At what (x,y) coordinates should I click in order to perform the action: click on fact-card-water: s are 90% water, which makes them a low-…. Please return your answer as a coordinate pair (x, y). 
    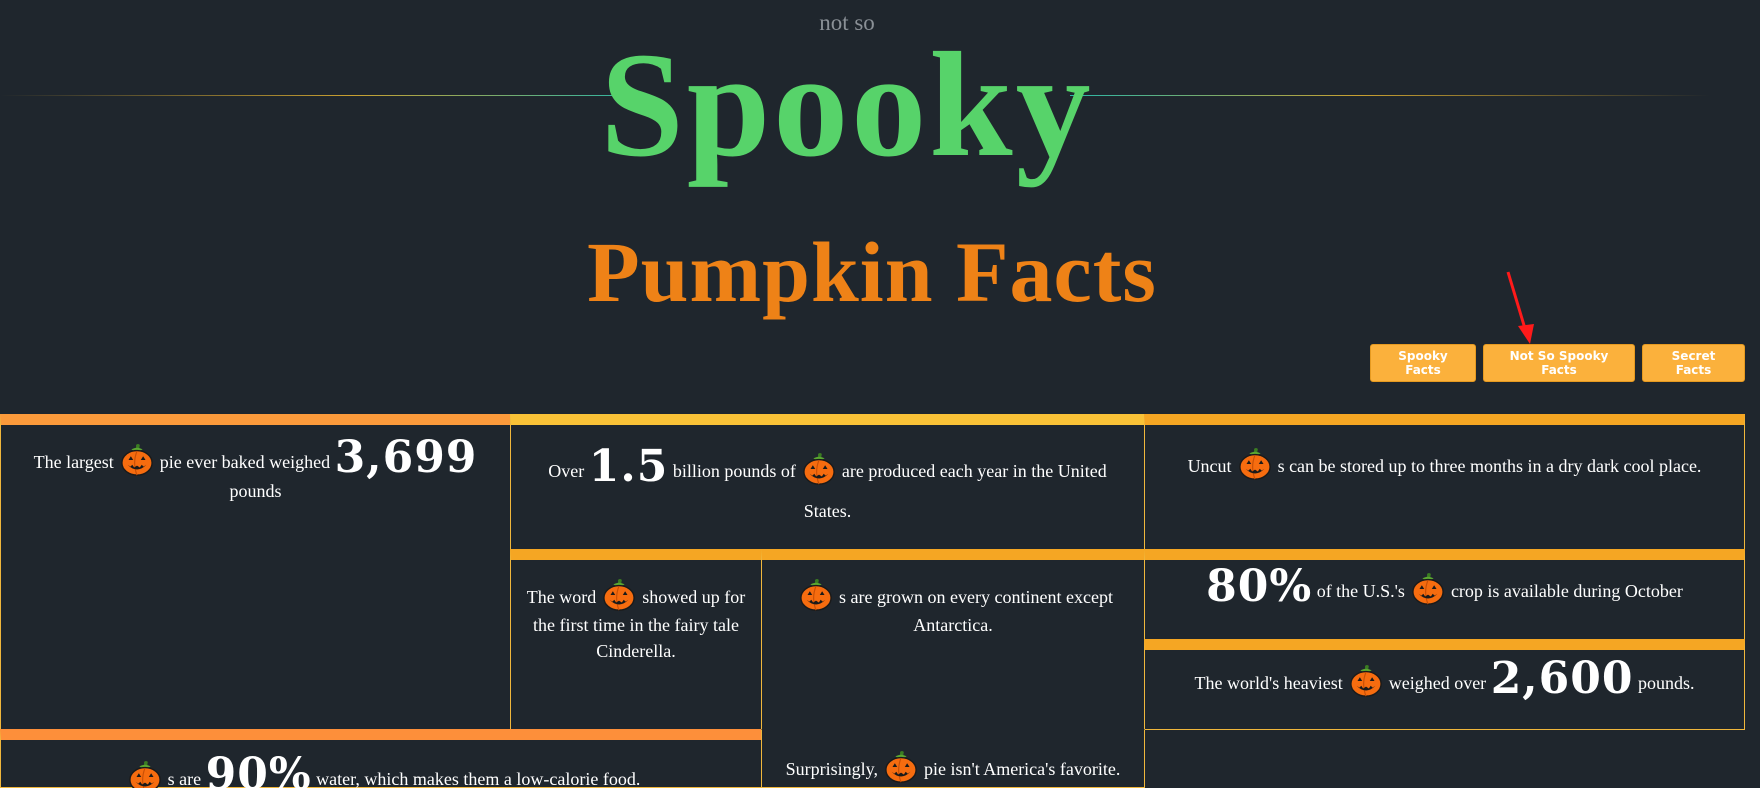
    Looking at the image, I should click on (381, 758).